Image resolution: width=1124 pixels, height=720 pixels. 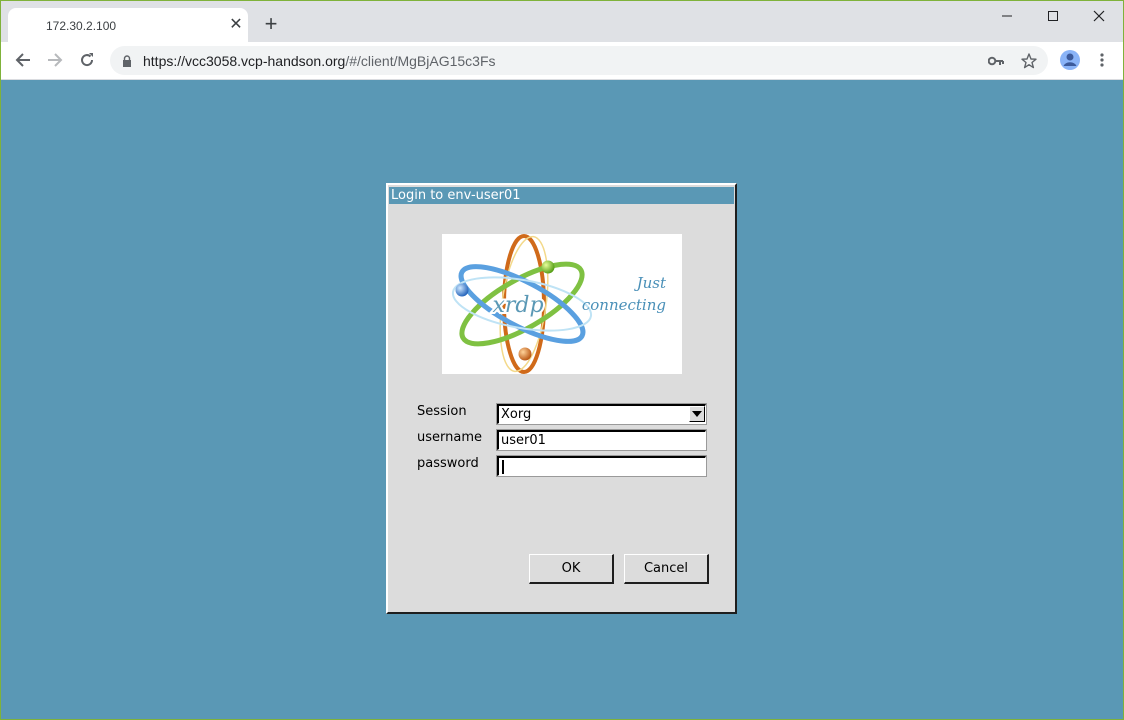 What do you see at coordinates (128, 25) in the screenshot?
I see `browser-tab: 172.30.2.100 ✕` at bounding box center [128, 25].